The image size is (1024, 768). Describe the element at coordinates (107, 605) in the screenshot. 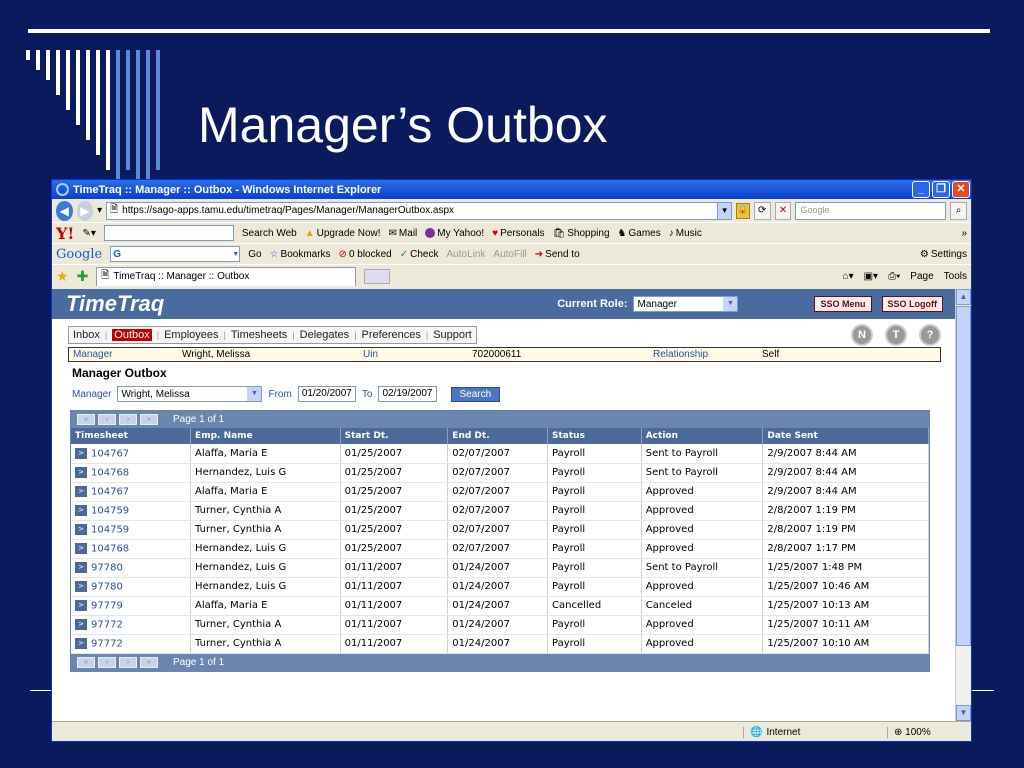

I see `timesheet-id: 97779` at that location.